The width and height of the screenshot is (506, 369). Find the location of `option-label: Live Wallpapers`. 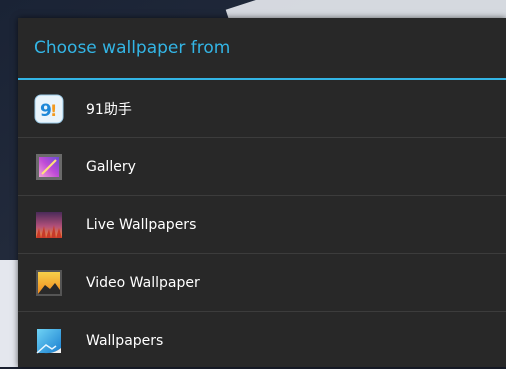

option-label: Live Wallpapers is located at coordinates (141, 224).